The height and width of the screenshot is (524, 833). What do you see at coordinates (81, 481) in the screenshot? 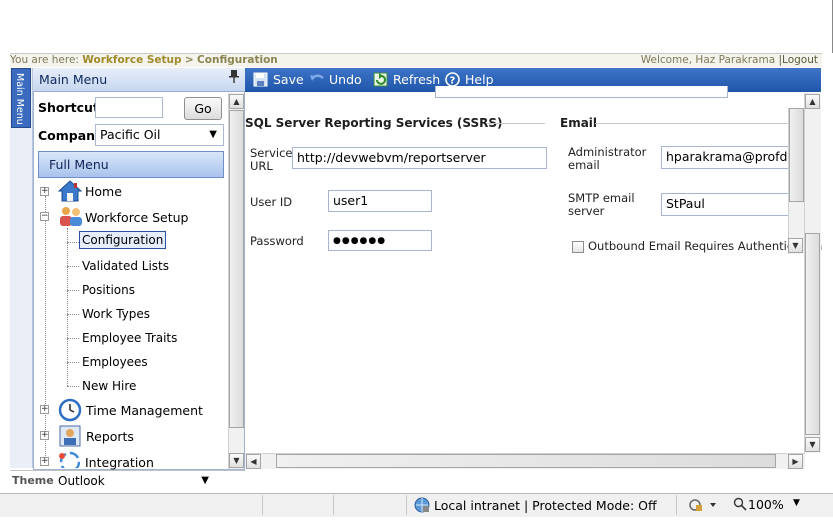
I see `theme-select-value: Outlook` at bounding box center [81, 481].